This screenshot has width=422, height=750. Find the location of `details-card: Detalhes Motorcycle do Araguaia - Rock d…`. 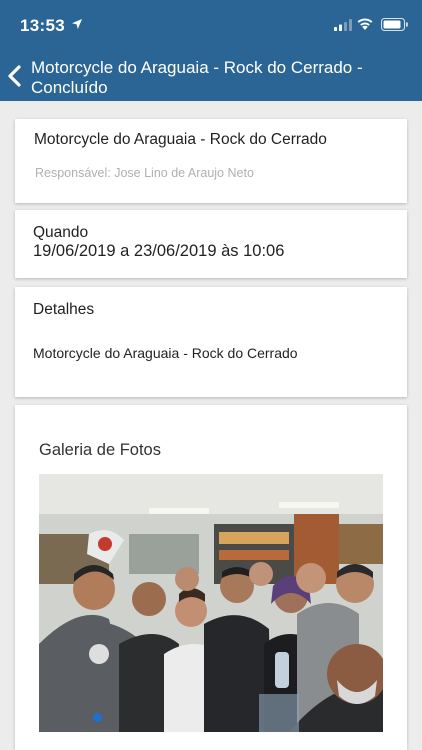

details-card: Detalhes Motorcycle do Araguaia - Rock d… is located at coordinates (211, 342).